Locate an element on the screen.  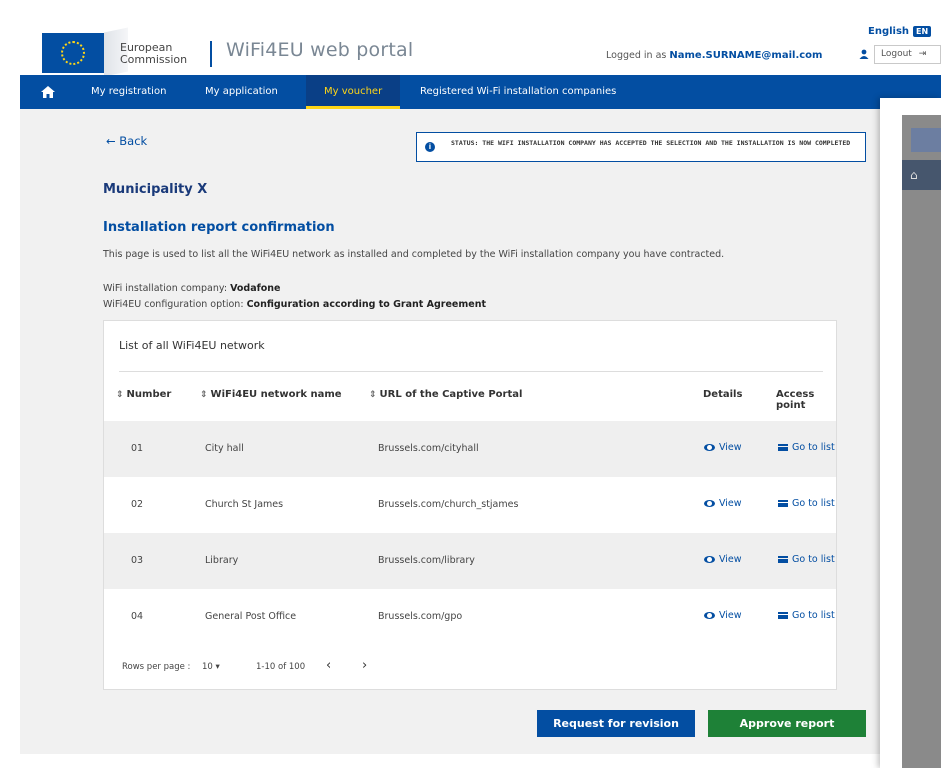
language-selector: English EN is located at coordinates (900, 31).